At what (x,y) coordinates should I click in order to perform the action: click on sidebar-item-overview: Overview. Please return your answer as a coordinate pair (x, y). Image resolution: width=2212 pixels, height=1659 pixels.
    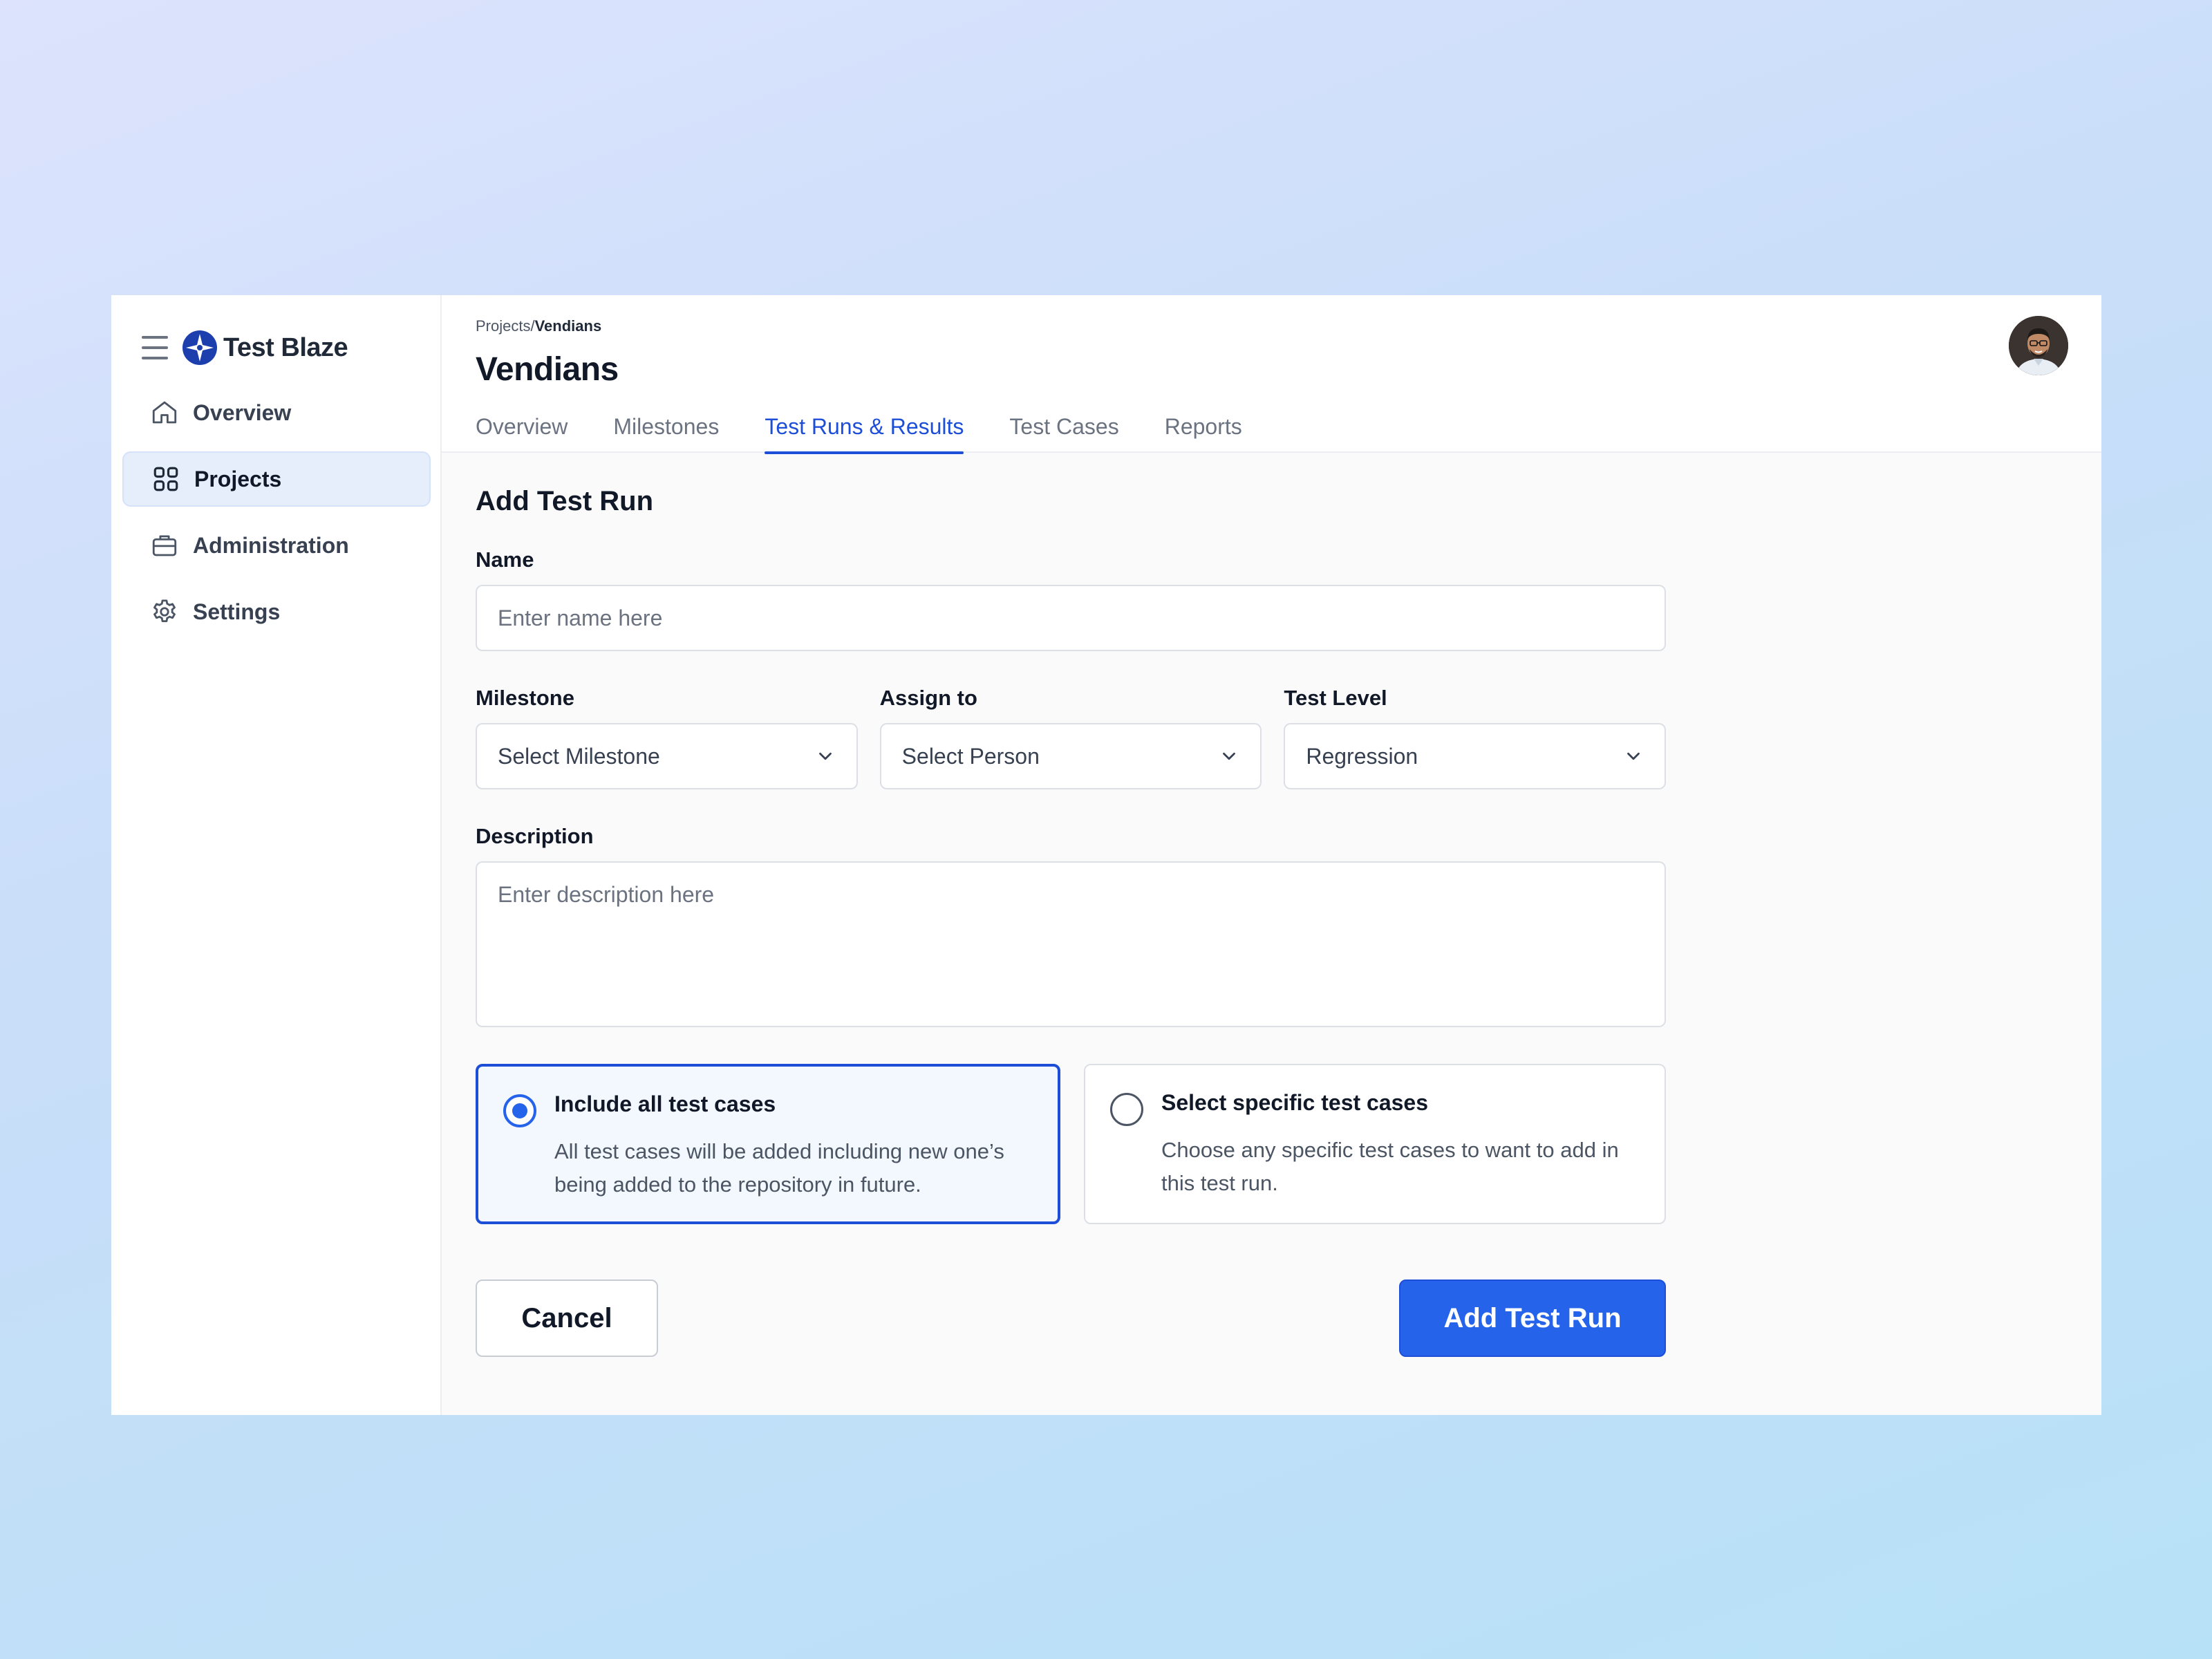
    Looking at the image, I should click on (276, 412).